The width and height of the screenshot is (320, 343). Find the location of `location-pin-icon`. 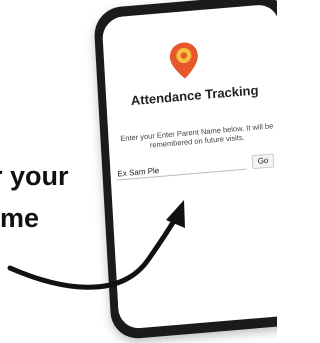

location-pin-icon is located at coordinates (183, 60).